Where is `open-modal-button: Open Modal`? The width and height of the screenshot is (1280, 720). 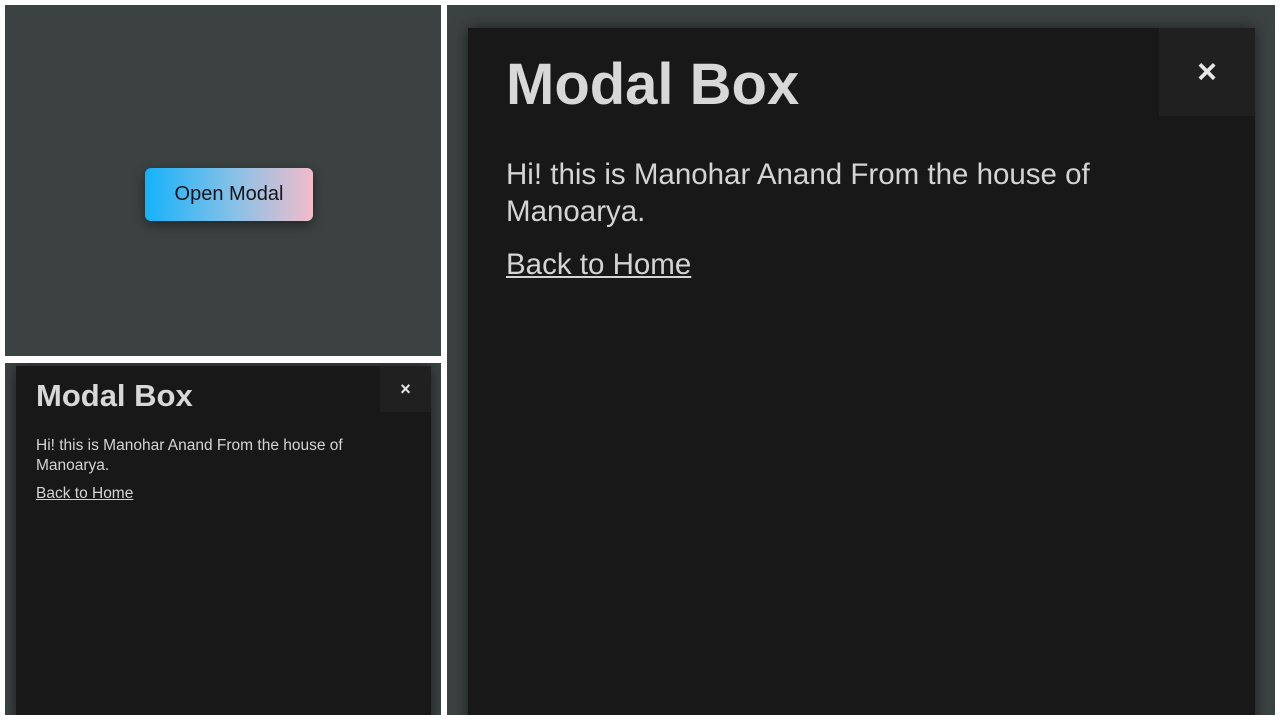 open-modal-button: Open Modal is located at coordinates (229, 194).